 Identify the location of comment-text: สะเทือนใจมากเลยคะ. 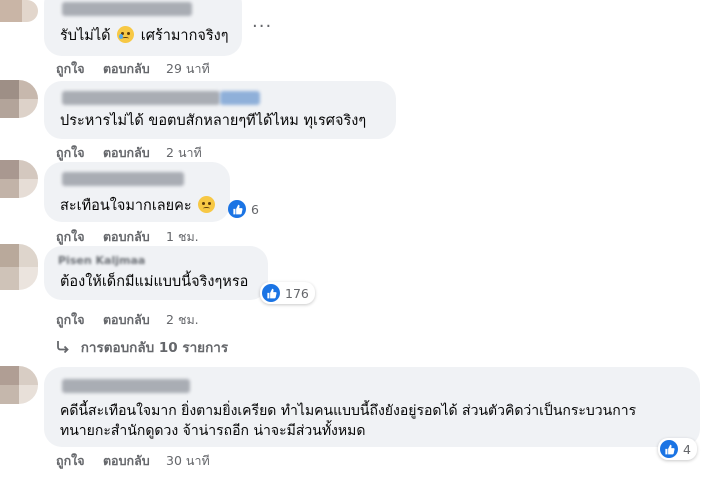
(138, 206).